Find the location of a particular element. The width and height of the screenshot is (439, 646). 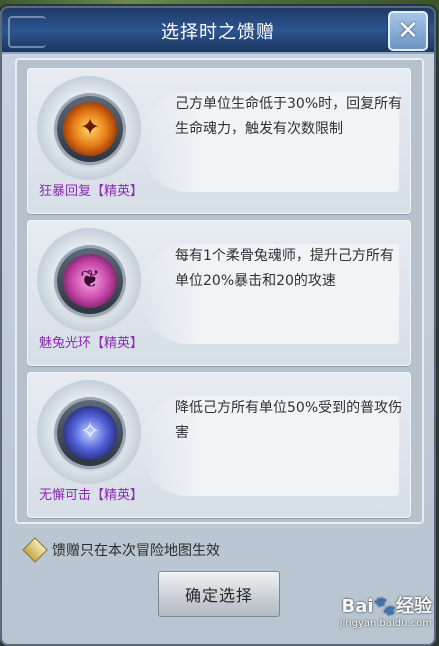

close-button: ✕ is located at coordinates (408, 31).